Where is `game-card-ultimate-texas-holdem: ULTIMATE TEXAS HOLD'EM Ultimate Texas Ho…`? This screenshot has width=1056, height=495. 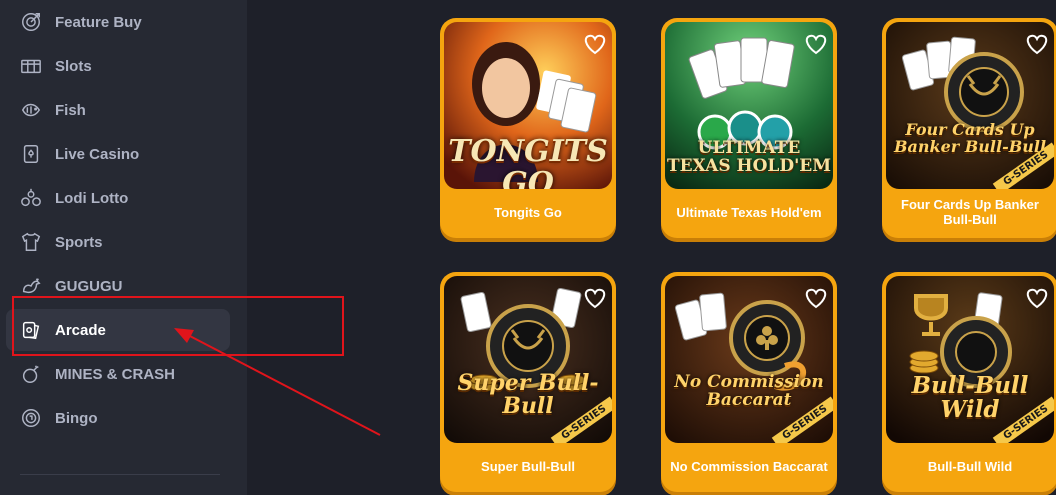
game-card-ultimate-texas-holdem: ULTIMATE TEXAS HOLD'EM Ultimate Texas Ho… is located at coordinates (749, 128).